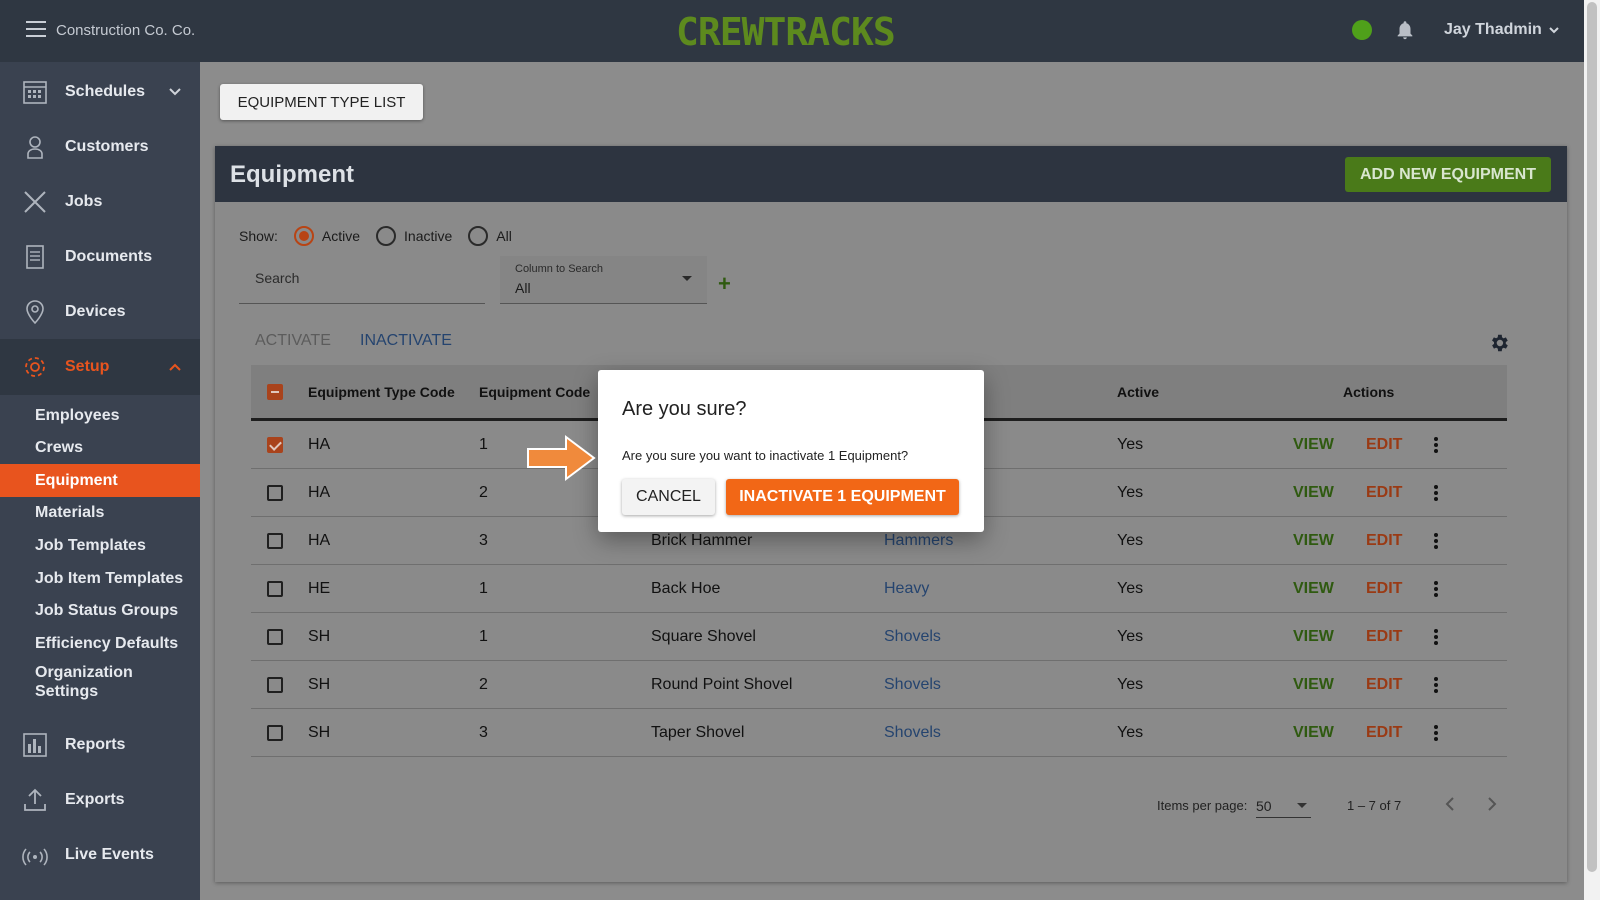 This screenshot has width=1600, height=900. Describe the element at coordinates (100, 545) in the screenshot. I see `sidebar-subitem-job-templates: Job Templates` at that location.